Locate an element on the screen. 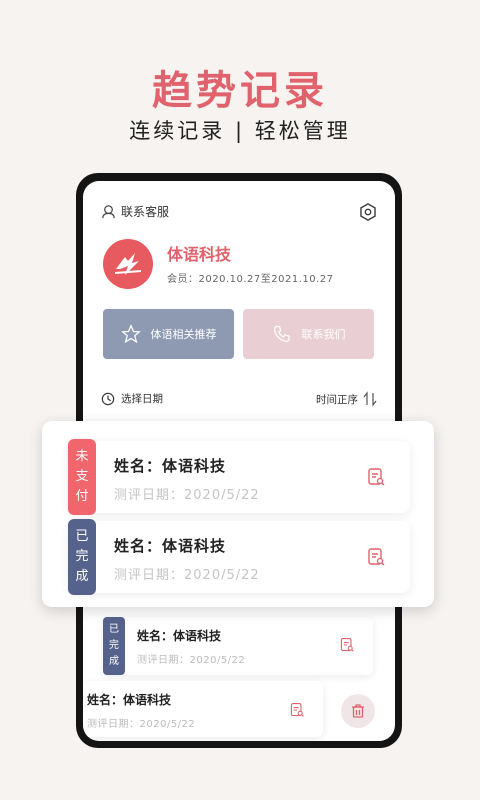 The width and height of the screenshot is (480, 800). status-badge-completed: 已 完 成 is located at coordinates (82, 557).